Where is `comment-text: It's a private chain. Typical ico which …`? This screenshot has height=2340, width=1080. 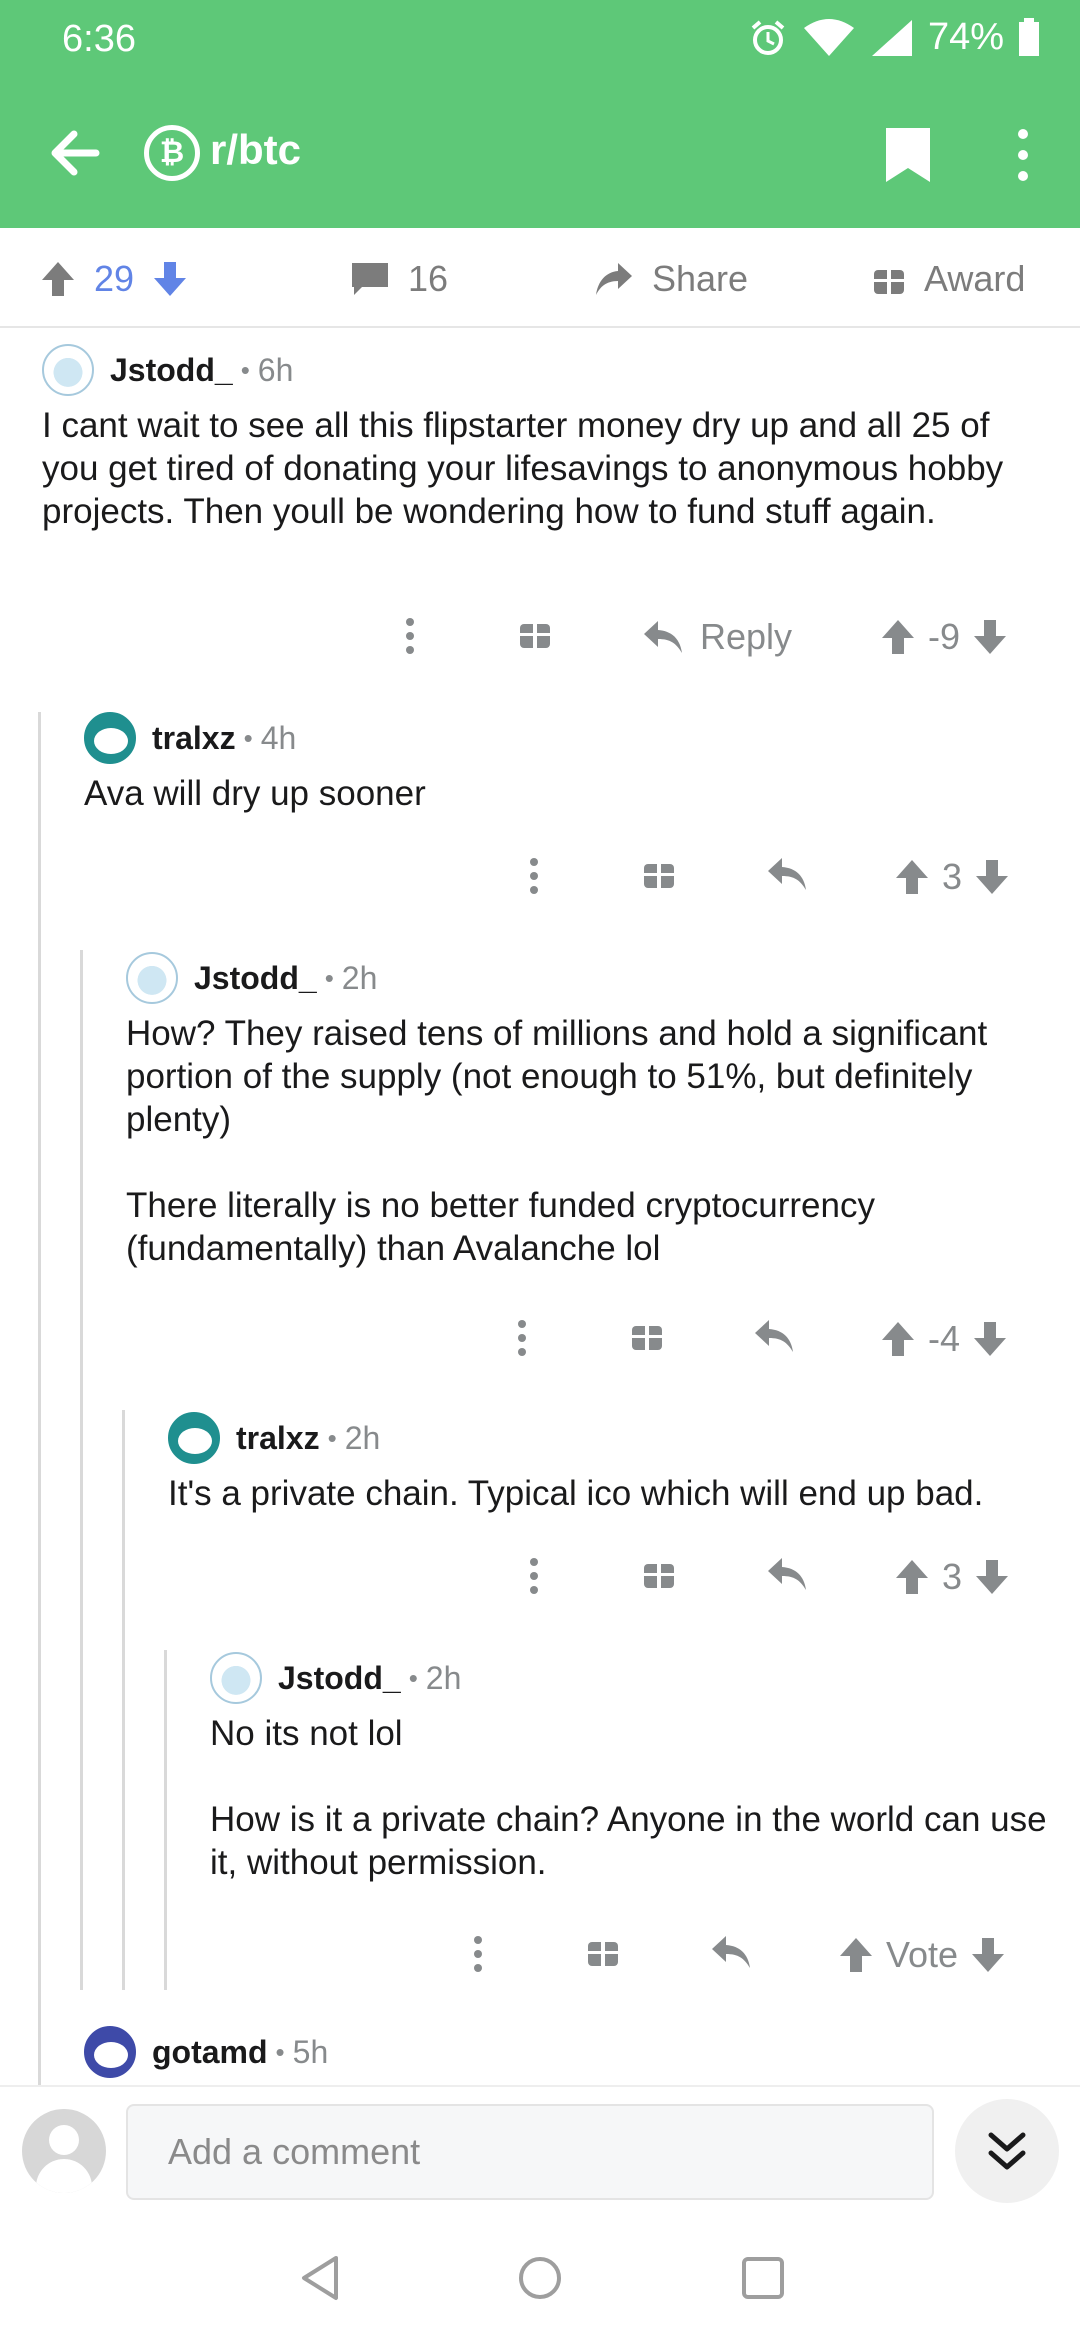 comment-text: It's a private chain. Typical ico which … is located at coordinates (576, 1493).